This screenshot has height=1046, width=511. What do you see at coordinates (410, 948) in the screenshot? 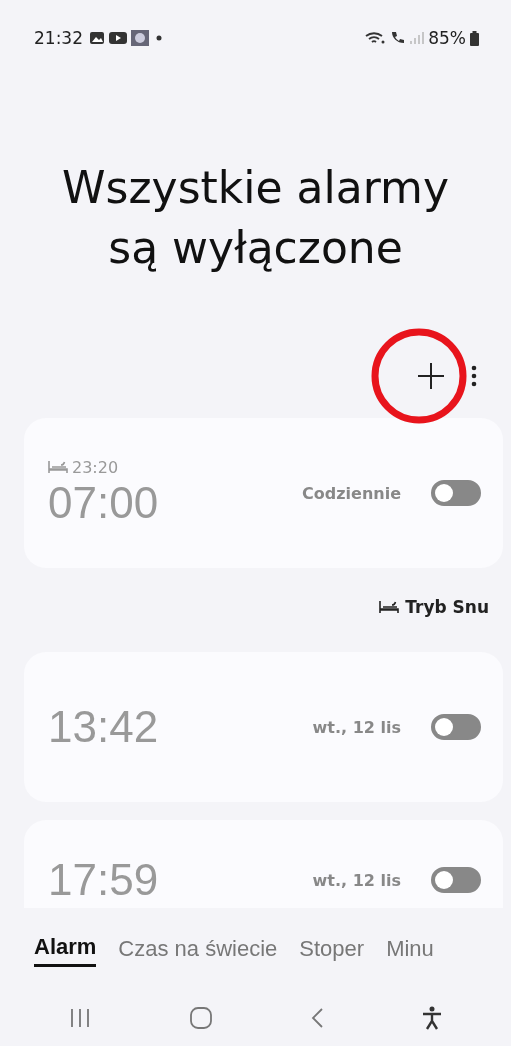
I see `tab: Minu` at bounding box center [410, 948].